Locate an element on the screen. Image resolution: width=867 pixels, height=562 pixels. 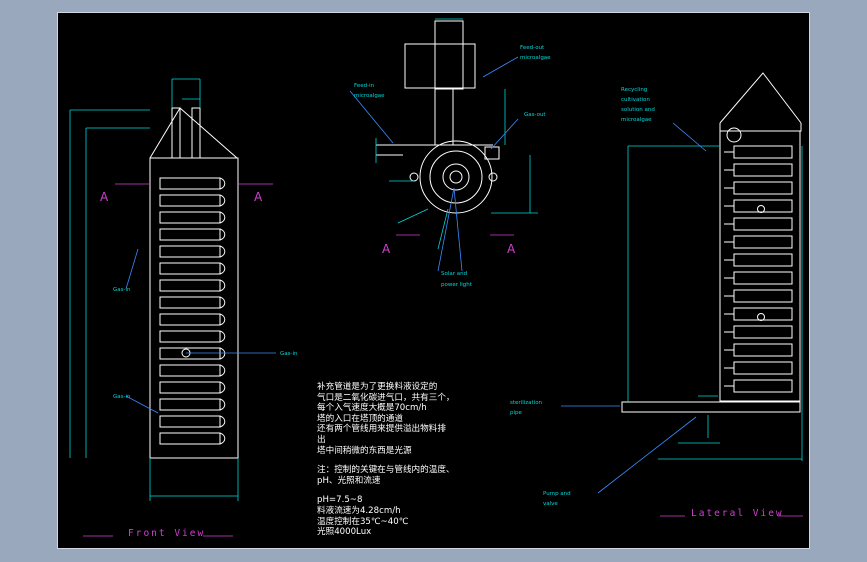
lateral-base-pipe is located at coordinates (711, 407).